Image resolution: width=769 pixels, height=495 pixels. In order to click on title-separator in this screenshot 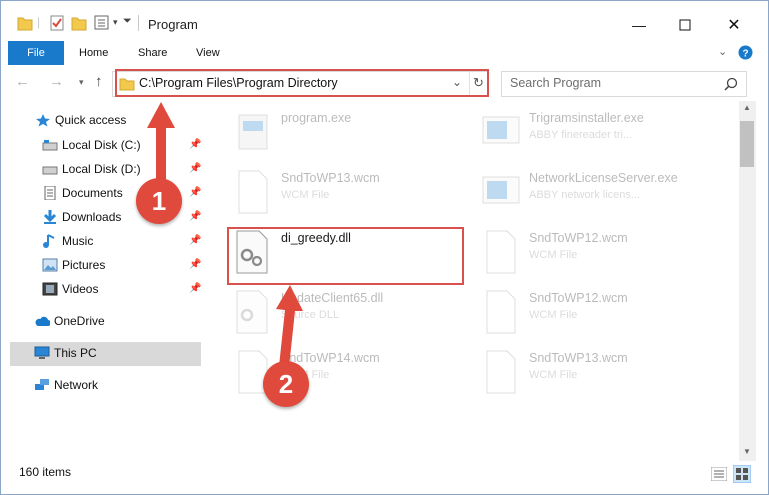, I will do `click(138, 23)`.